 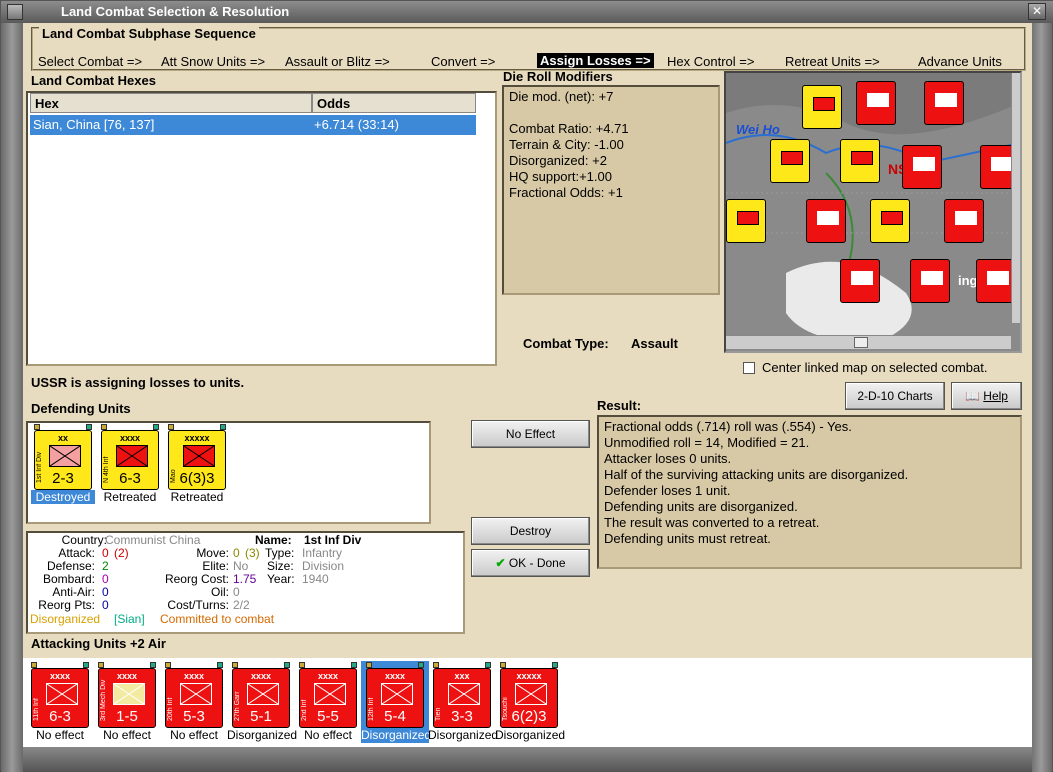 I want to click on reorg-pts-label: Reorg Pts:, so click(x=66, y=605).